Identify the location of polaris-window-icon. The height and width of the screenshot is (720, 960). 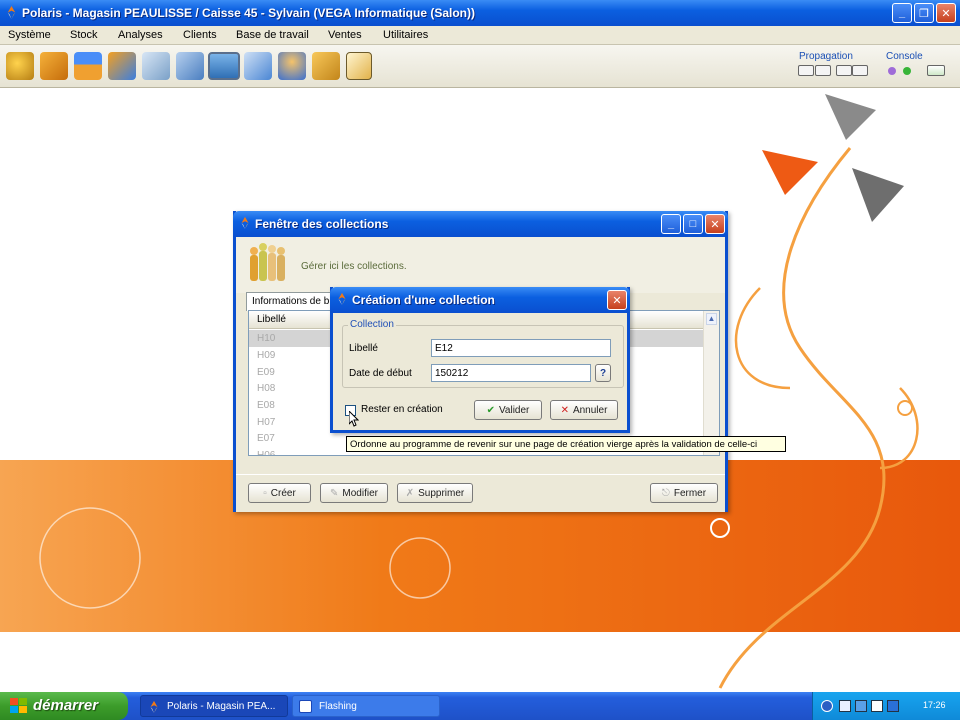
(245, 223).